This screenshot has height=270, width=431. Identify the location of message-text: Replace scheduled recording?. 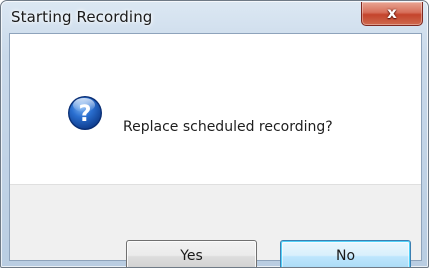
(228, 127).